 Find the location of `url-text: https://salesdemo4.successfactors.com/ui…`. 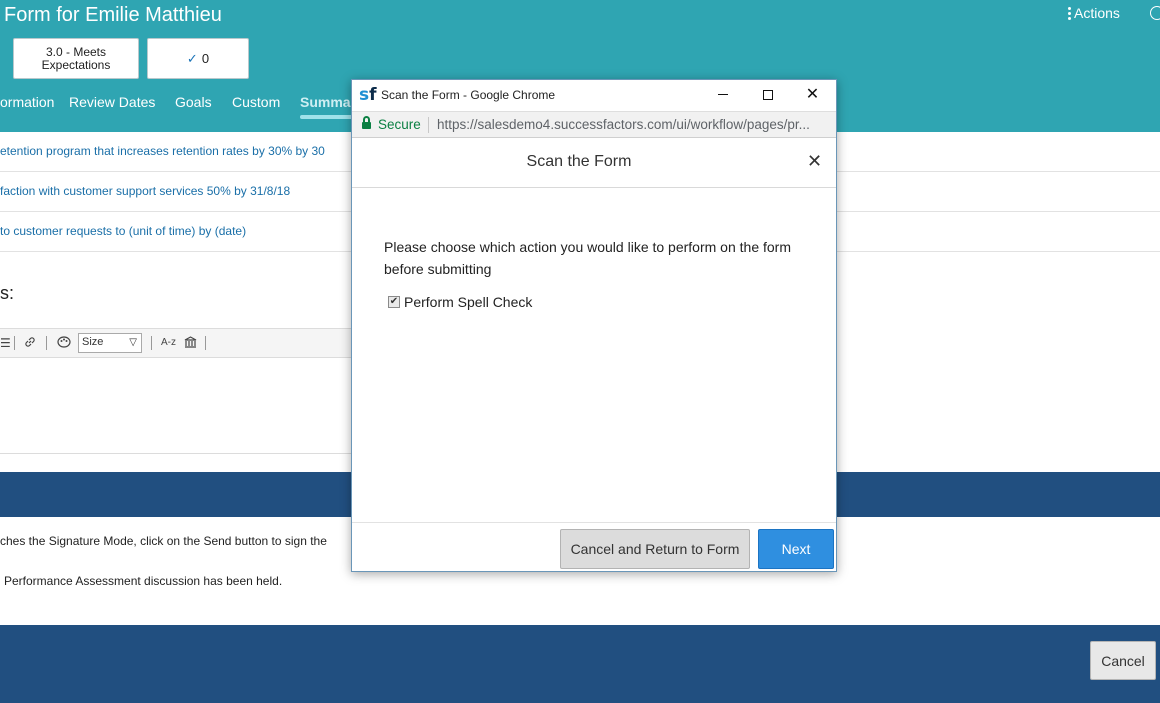

url-text: https://salesdemo4.successfactors.com/ui… is located at coordinates (623, 124).